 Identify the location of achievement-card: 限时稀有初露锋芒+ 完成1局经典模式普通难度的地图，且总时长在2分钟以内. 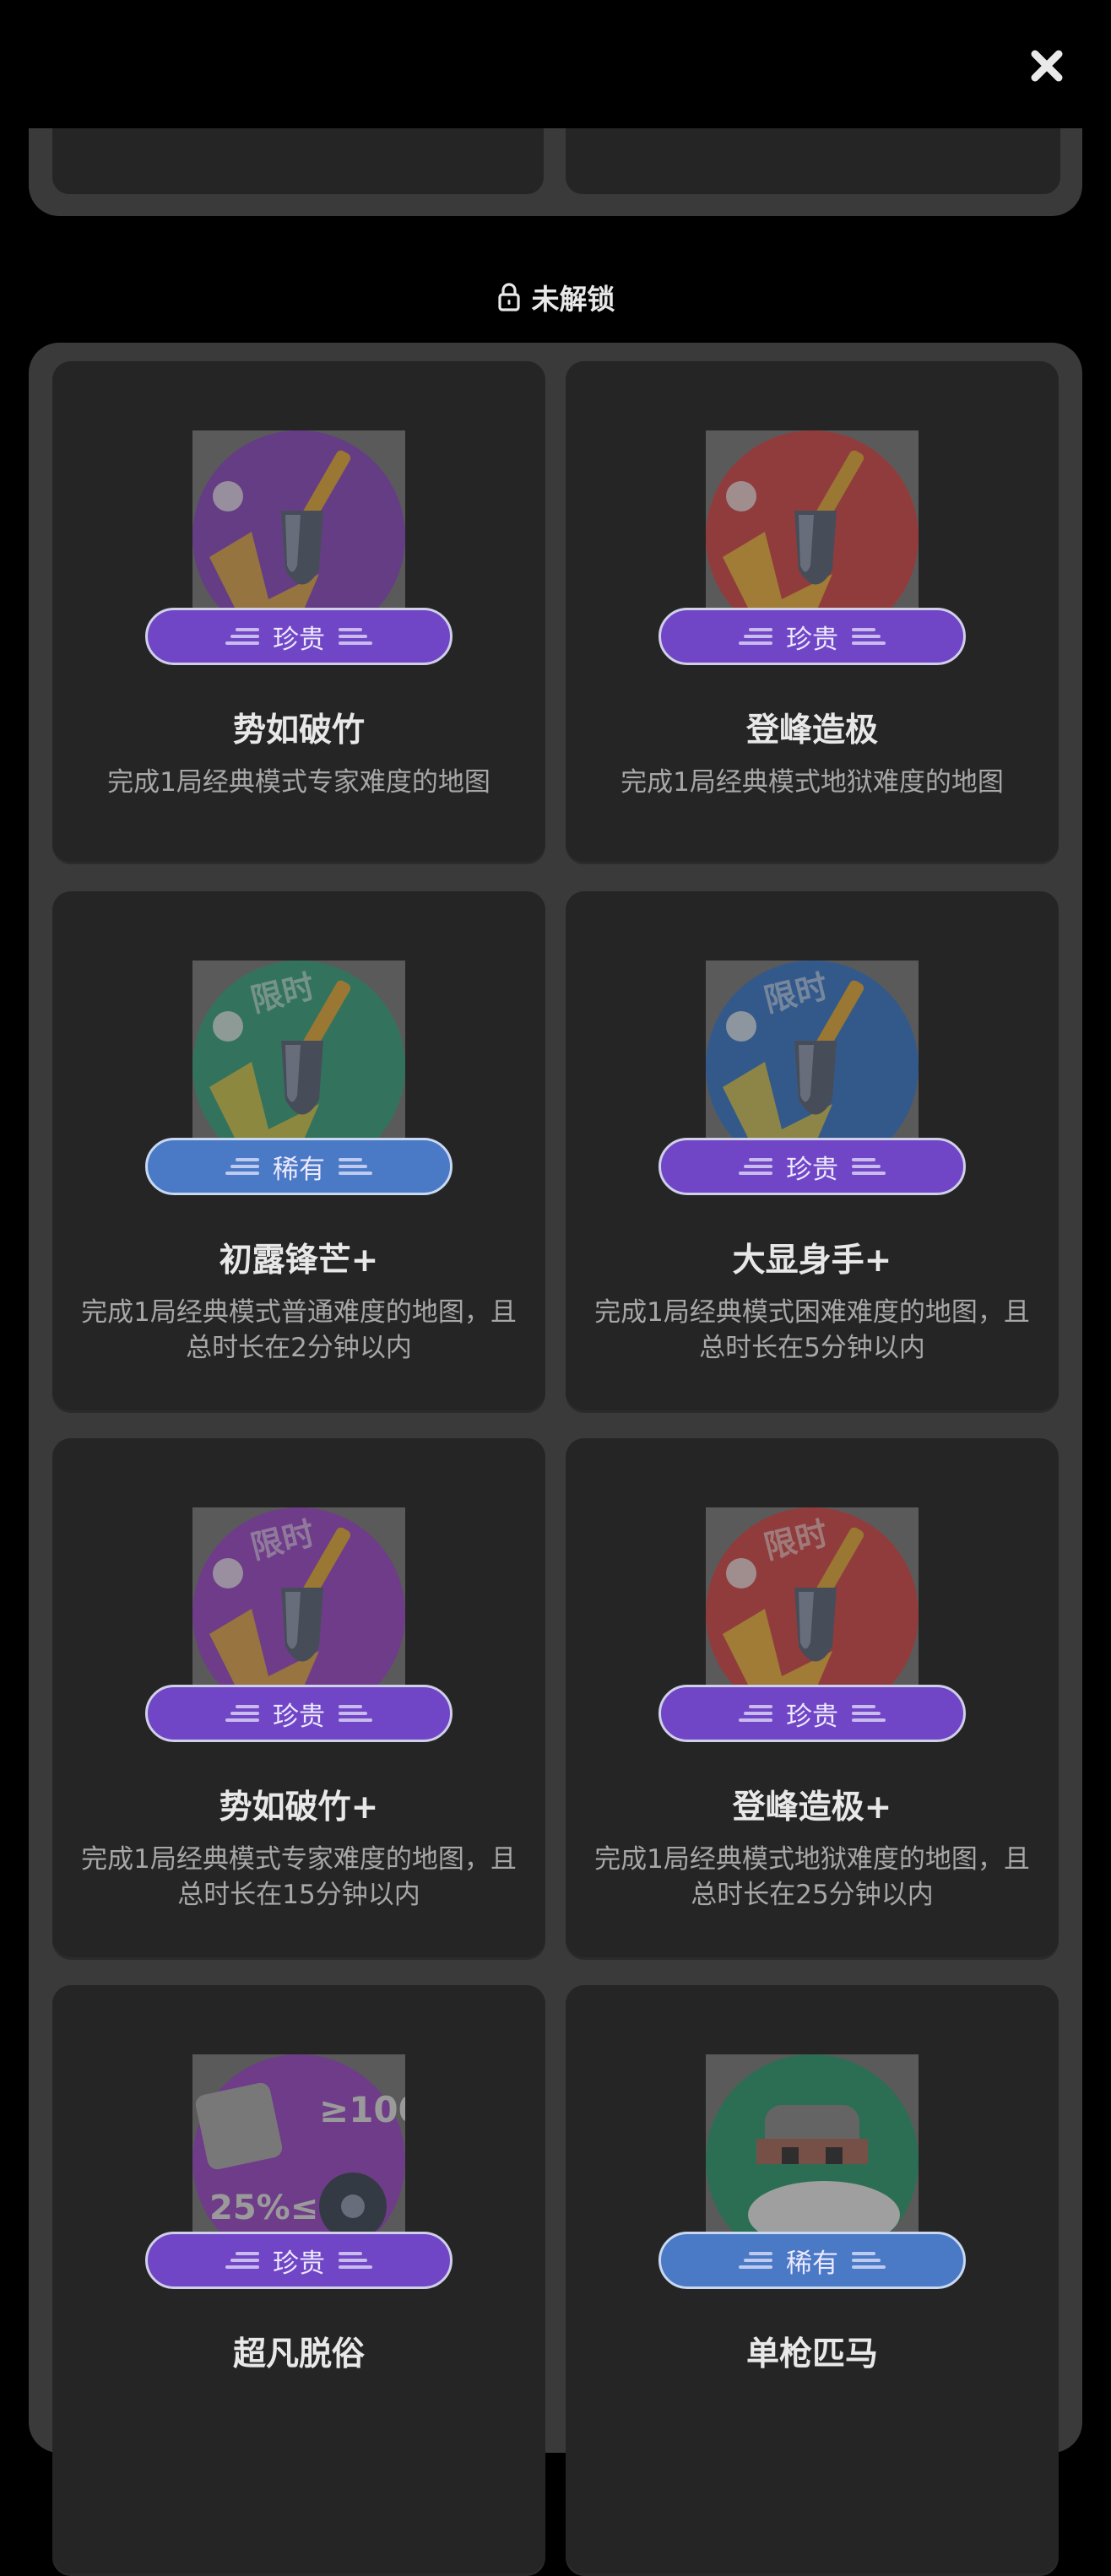
(298, 1152).